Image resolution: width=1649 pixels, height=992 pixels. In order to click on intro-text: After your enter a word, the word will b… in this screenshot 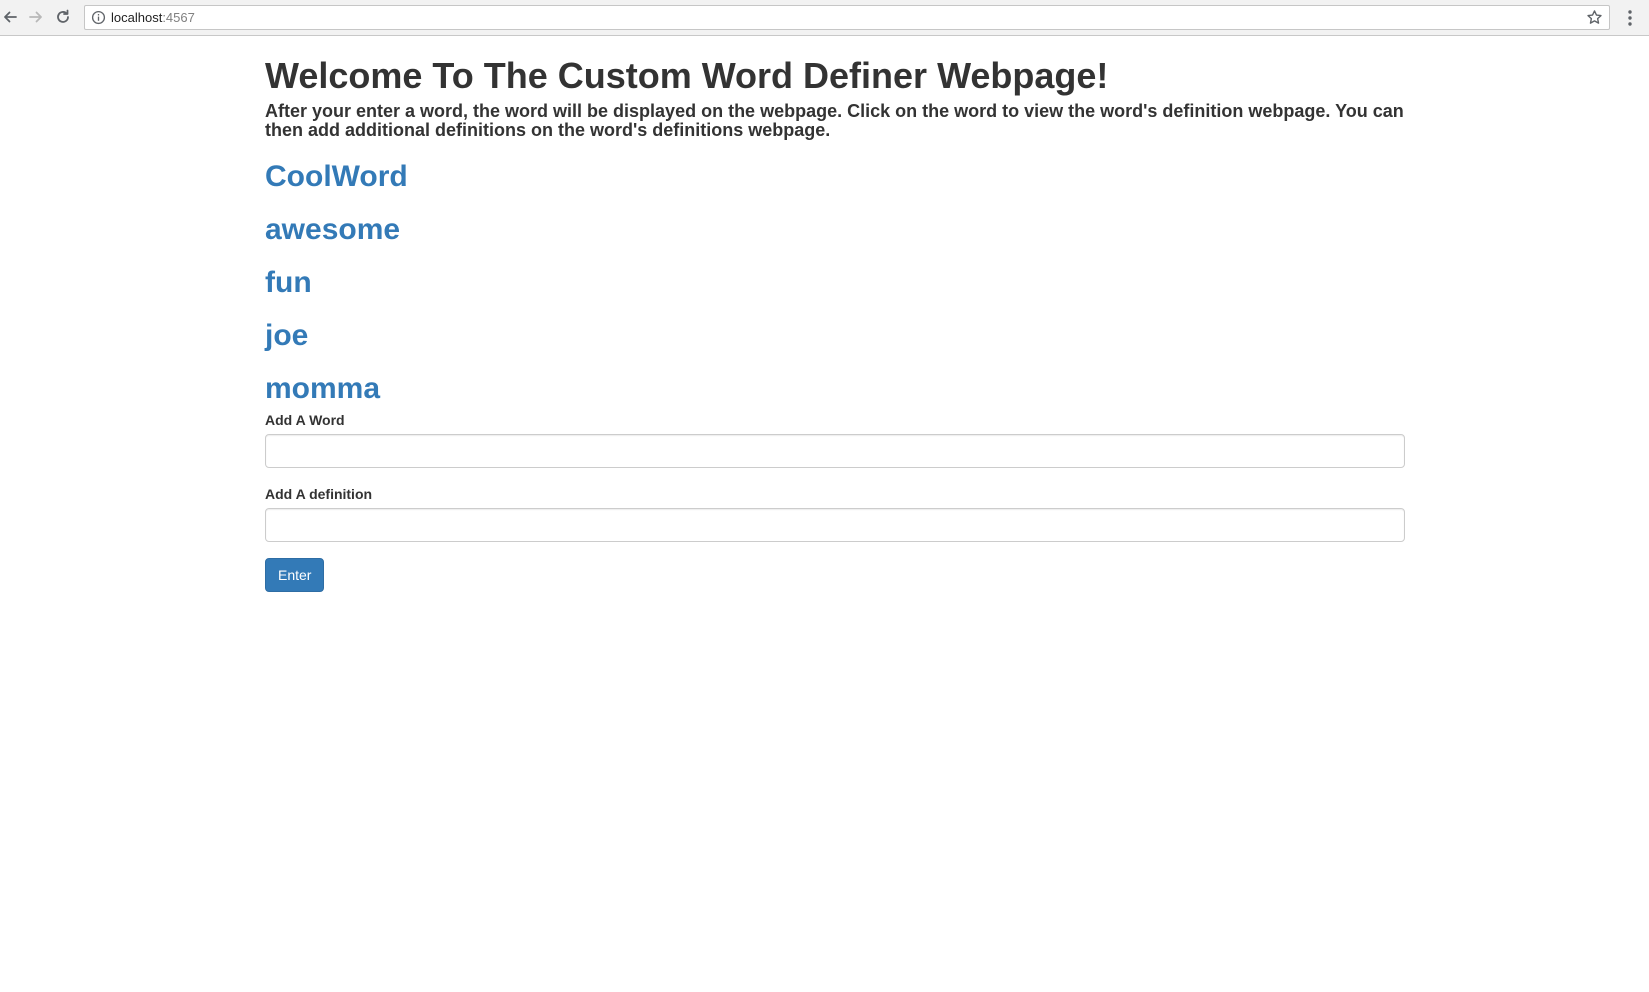, I will do `click(834, 120)`.